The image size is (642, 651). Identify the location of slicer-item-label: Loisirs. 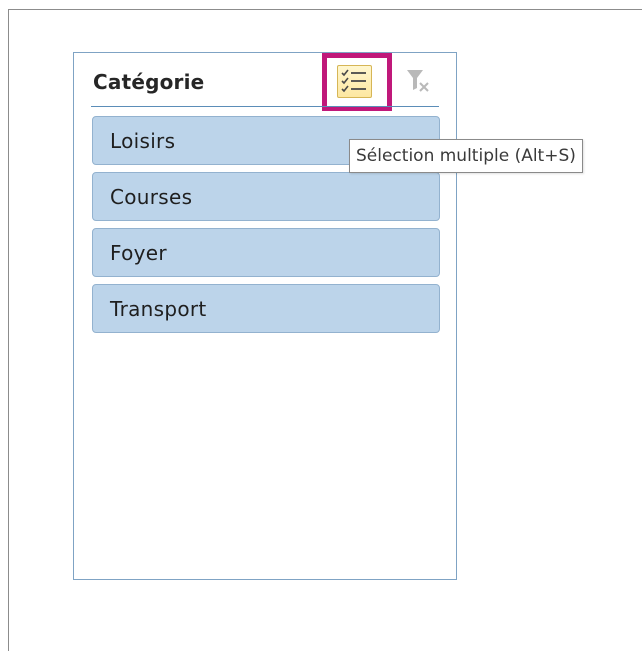
(143, 141).